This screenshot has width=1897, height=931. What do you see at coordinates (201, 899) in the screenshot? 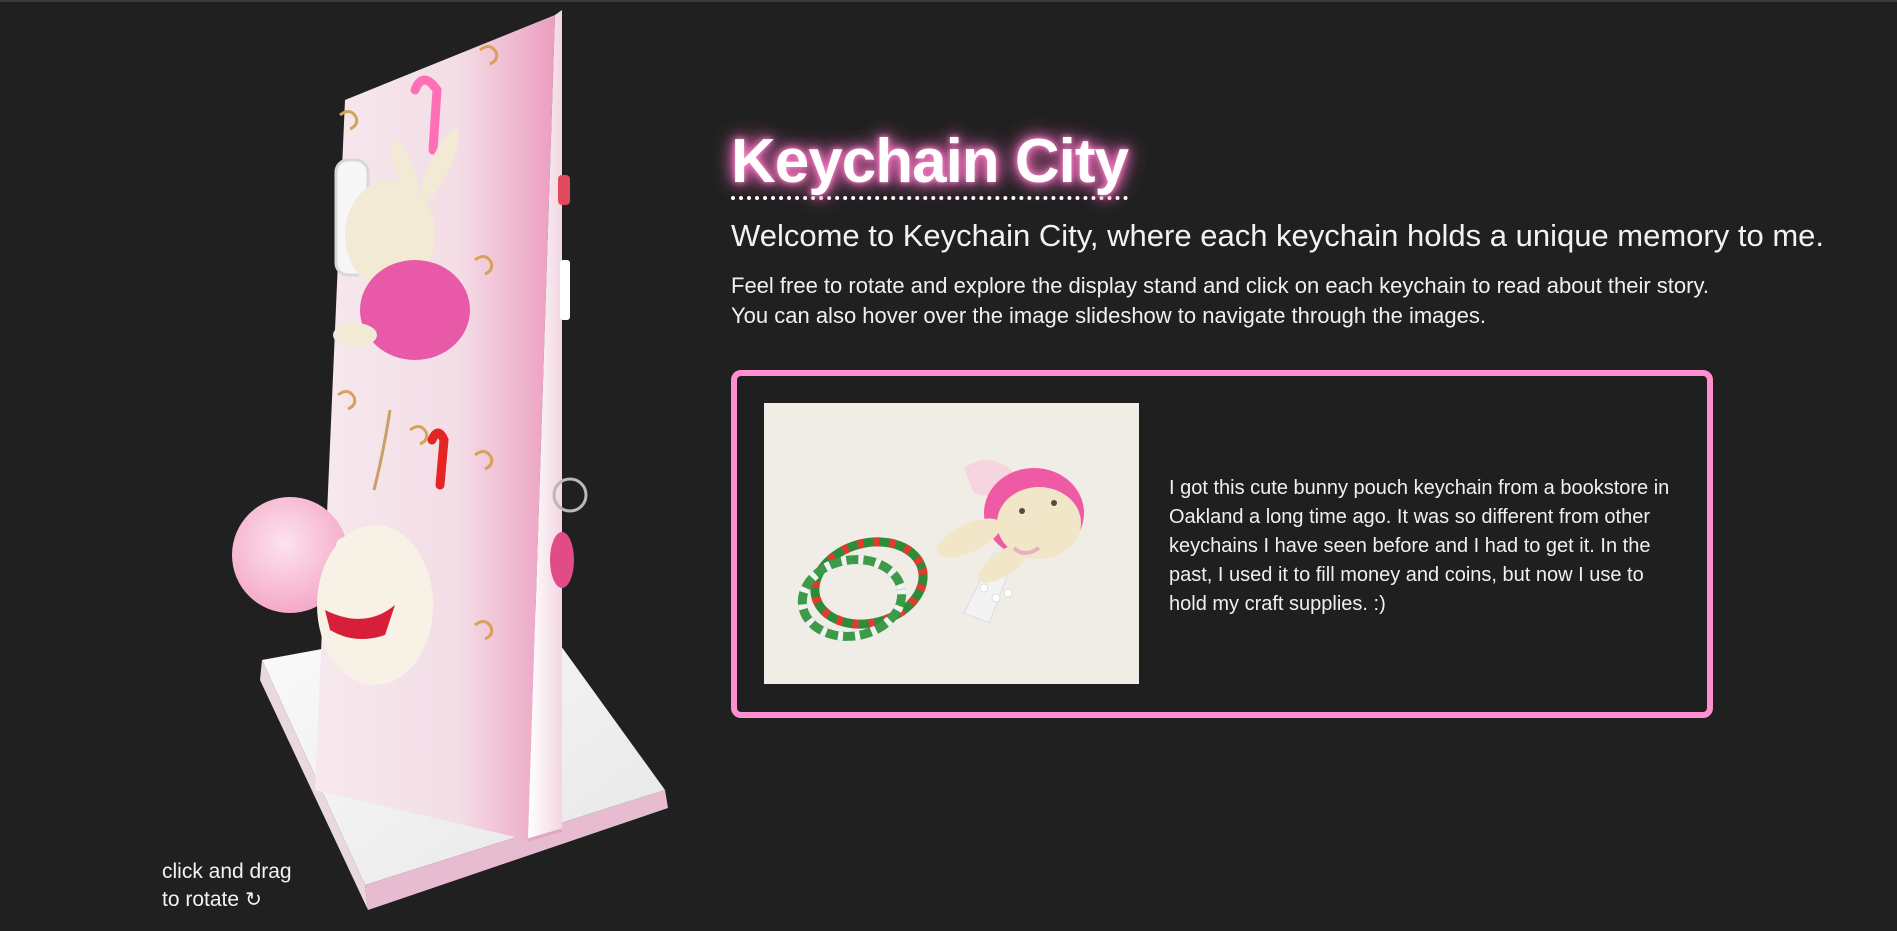
I see `rotate-hint-line2: to rotate` at bounding box center [201, 899].